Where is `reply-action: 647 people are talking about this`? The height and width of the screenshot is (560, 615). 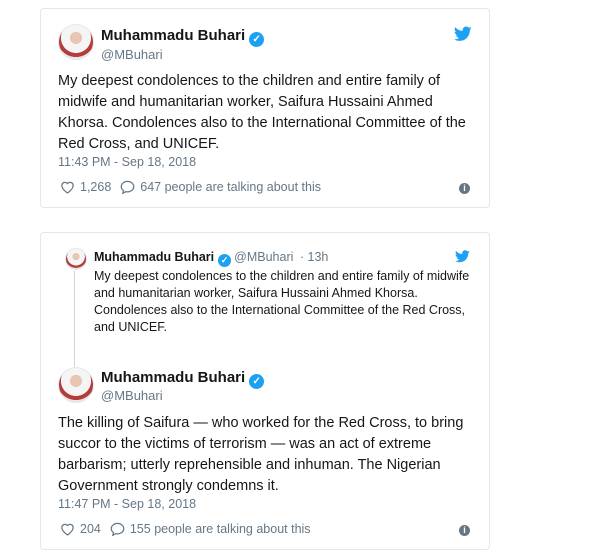
reply-action: 647 people are talking about this is located at coordinates (220, 187).